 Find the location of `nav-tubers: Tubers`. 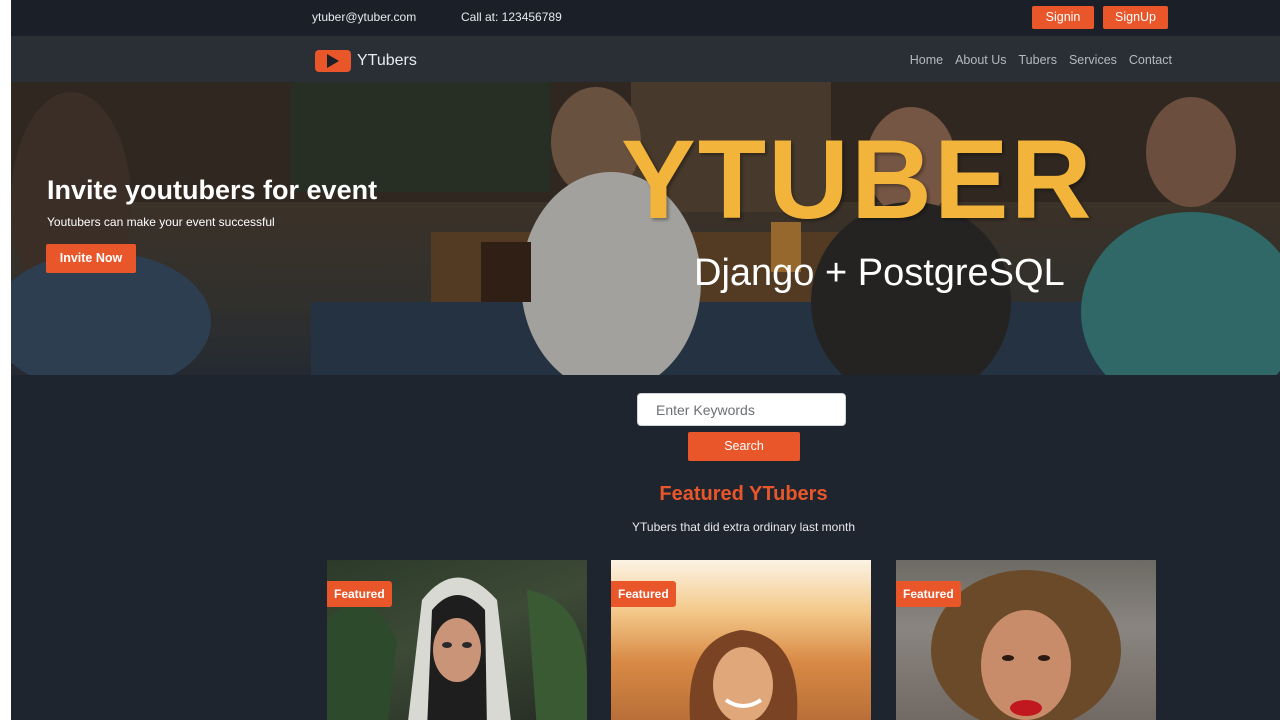

nav-tubers: Tubers is located at coordinates (1038, 60).